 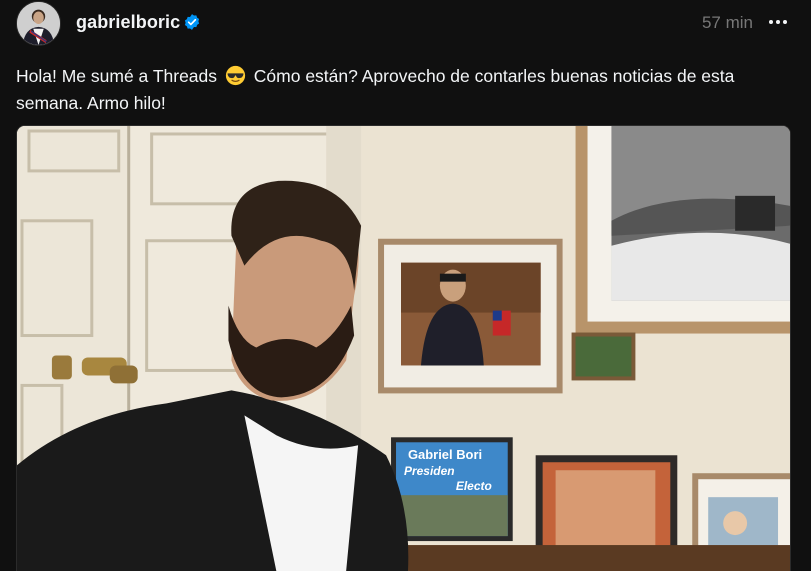 What do you see at coordinates (474, 486) in the screenshot?
I see `photo-sign-text-3: Electo` at bounding box center [474, 486].